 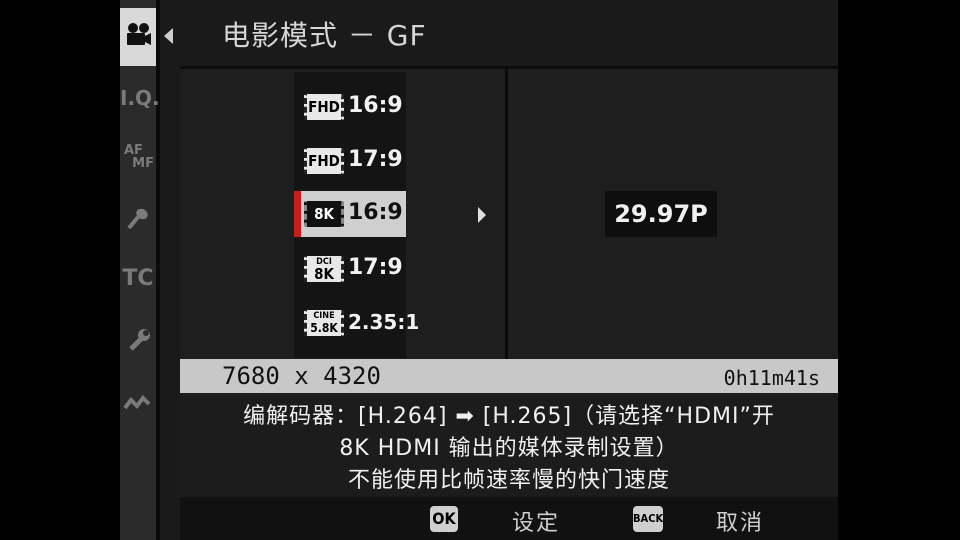 I want to click on list-item-8k-16-9: 8K 16:9, so click(x=350, y=214).